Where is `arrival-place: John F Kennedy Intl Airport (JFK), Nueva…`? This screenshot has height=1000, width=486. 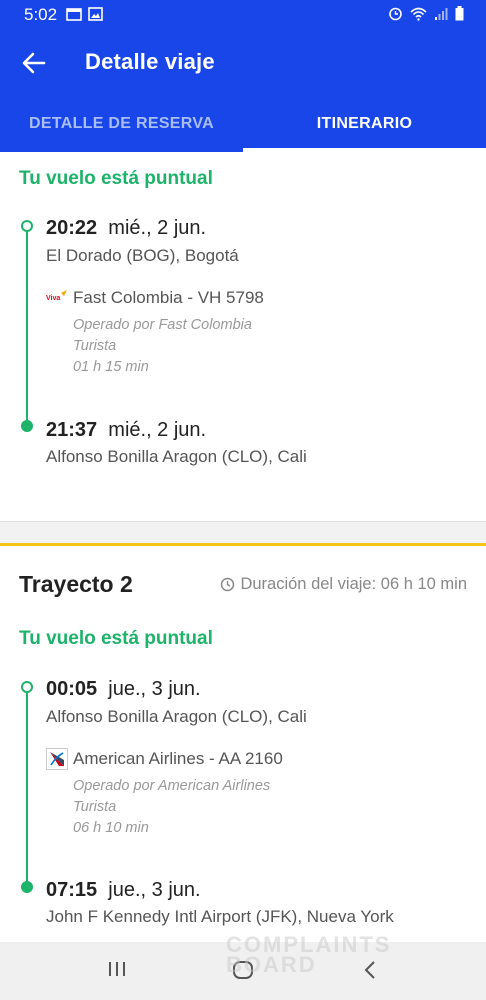
arrival-place: John F Kennedy Intl Airport (JFK), Nueva… is located at coordinates (220, 916).